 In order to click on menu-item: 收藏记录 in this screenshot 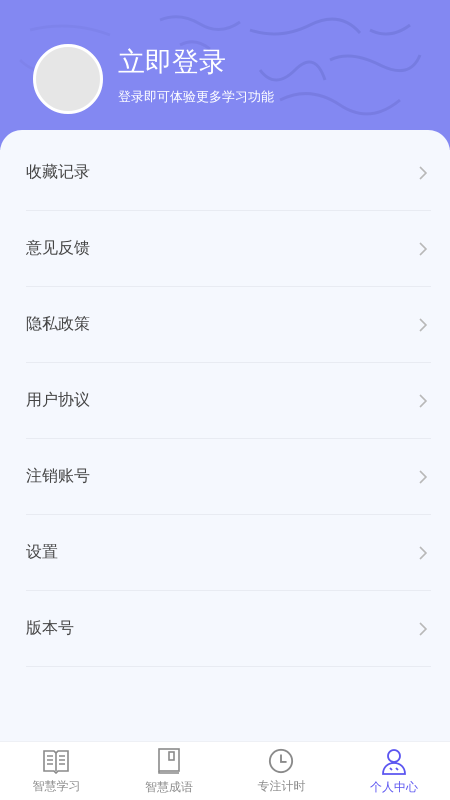, I will do `click(228, 173)`.